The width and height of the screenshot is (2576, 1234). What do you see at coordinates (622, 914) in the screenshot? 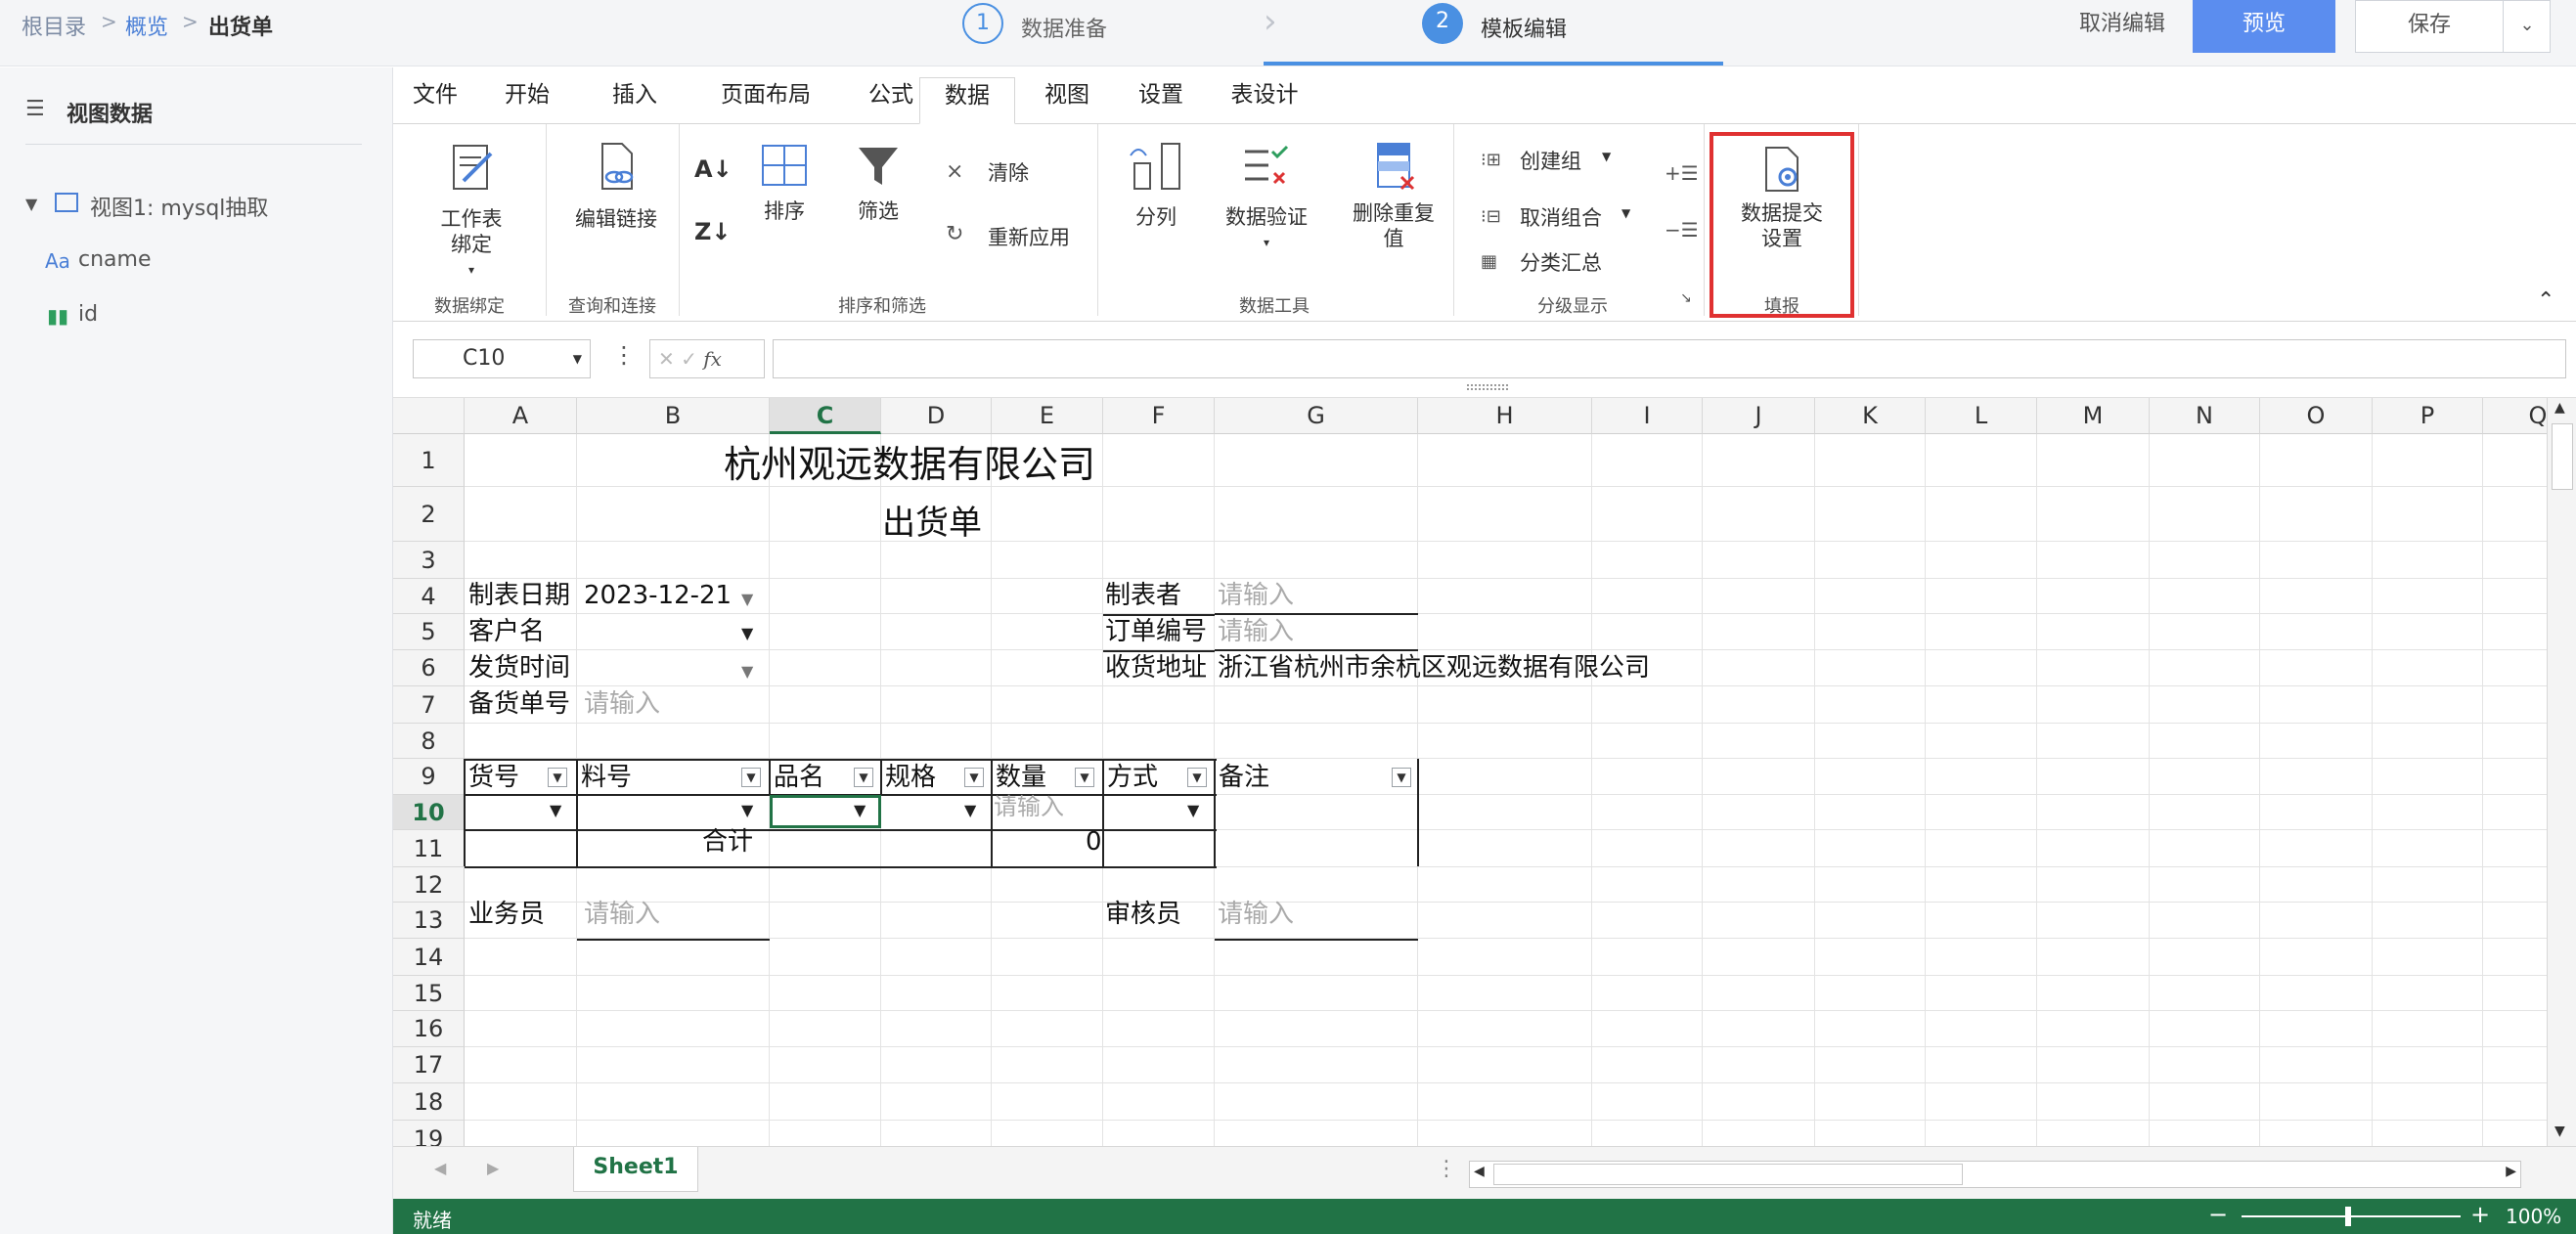
I see `sales-input: 请输入` at bounding box center [622, 914].